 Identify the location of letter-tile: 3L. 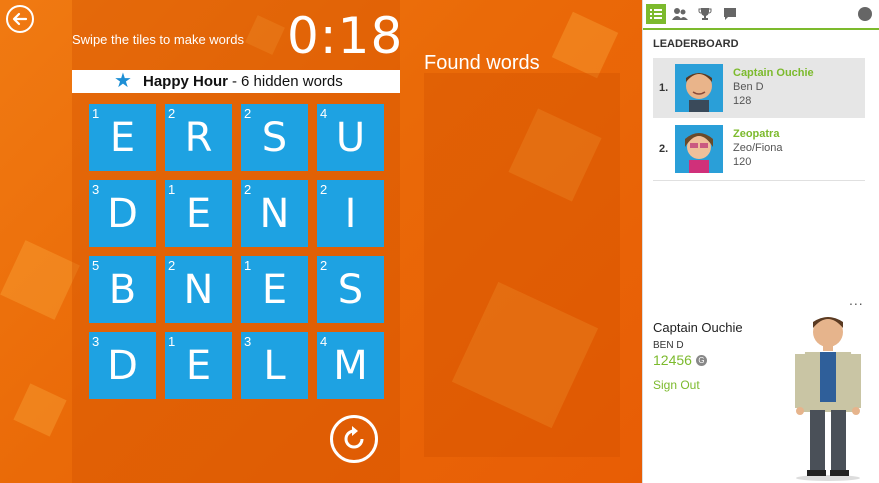
(274, 365).